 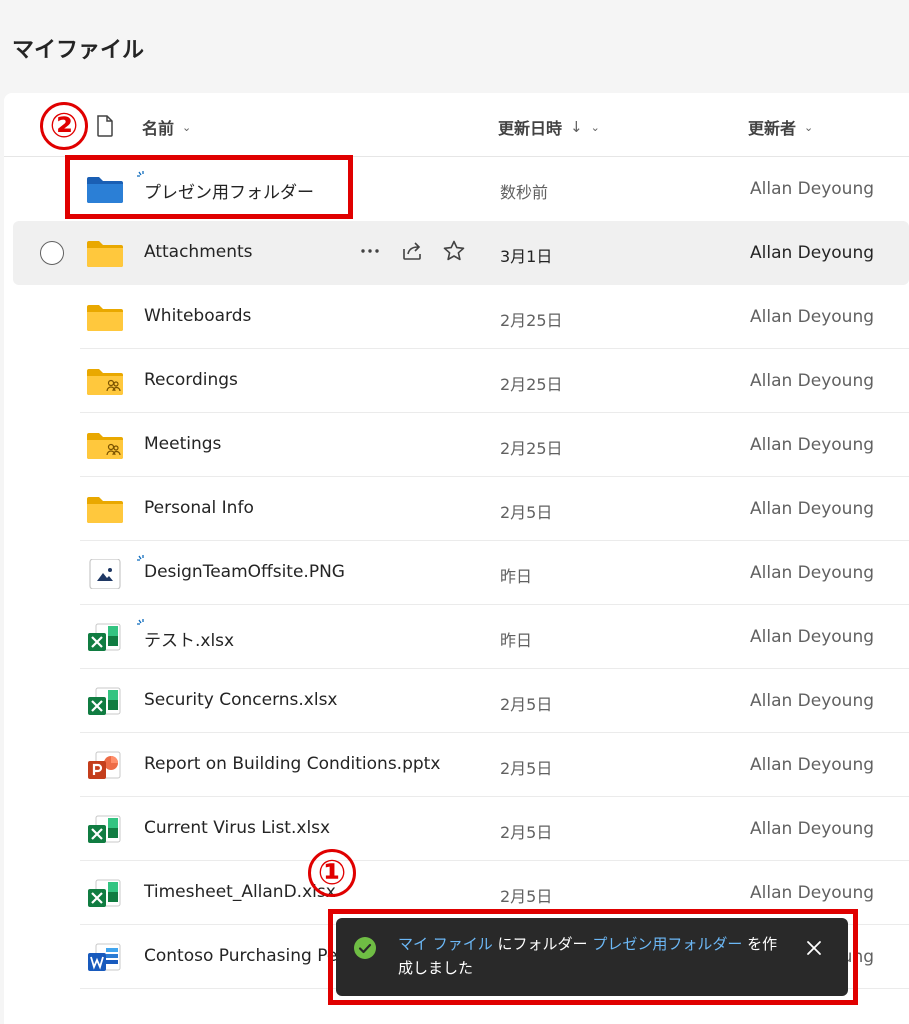 I want to click on item-date: 3月1日, so click(x=526, y=256).